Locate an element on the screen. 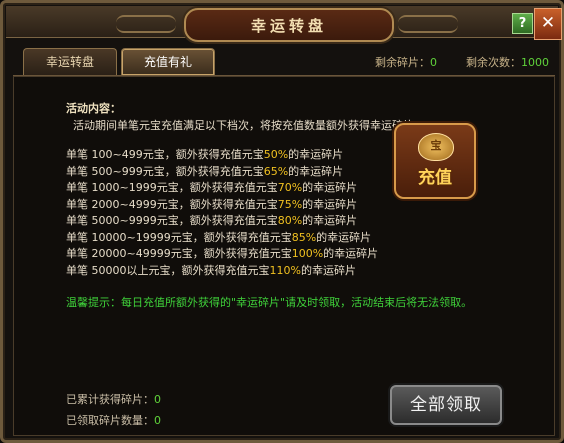 Image resolution: width=564 pixels, height=443 pixels. close-button: ✕ is located at coordinates (548, 24).